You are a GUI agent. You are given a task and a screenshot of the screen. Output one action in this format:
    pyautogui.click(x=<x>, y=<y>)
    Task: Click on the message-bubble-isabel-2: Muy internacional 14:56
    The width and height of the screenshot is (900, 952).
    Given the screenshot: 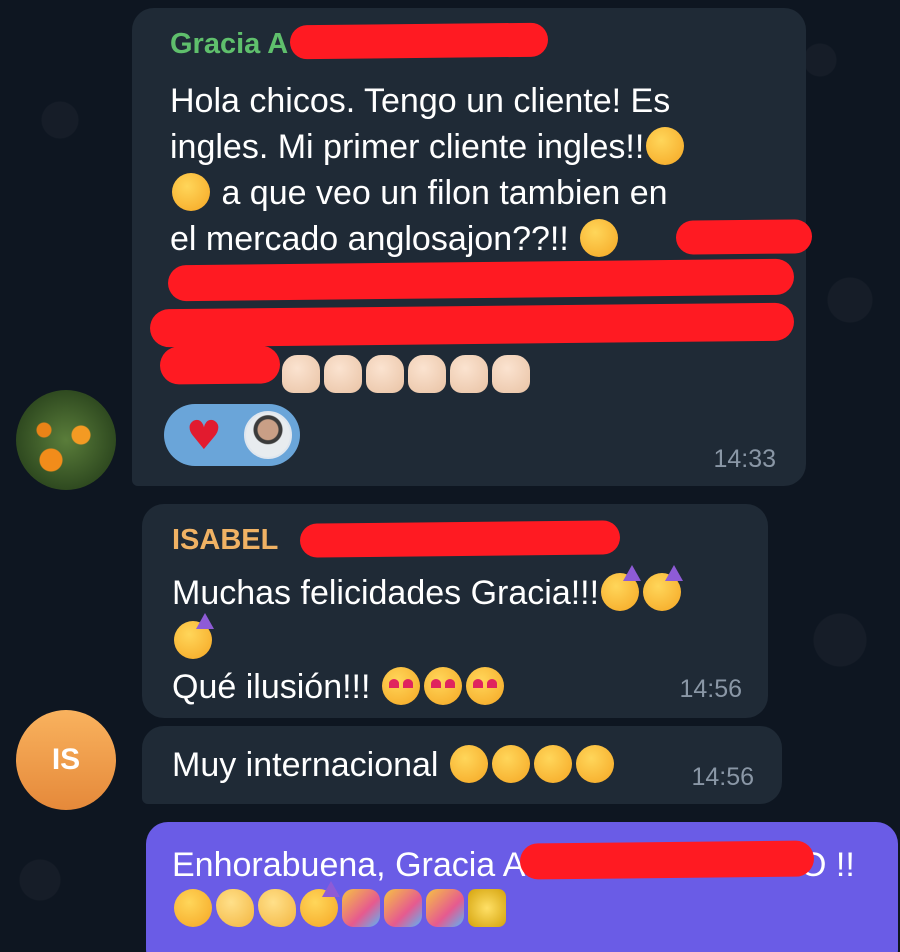 What is the action you would take?
    pyautogui.click(x=462, y=765)
    